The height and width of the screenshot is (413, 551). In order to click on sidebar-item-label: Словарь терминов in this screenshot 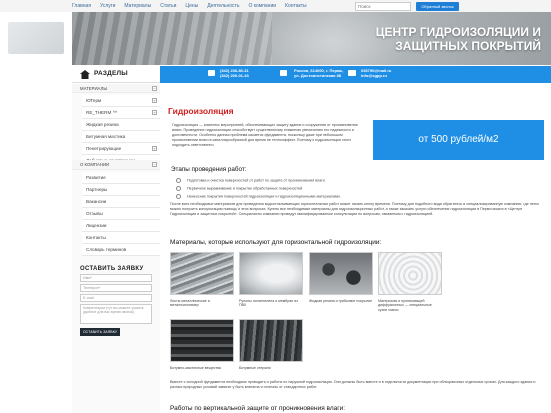, I will do `click(106, 249)`.